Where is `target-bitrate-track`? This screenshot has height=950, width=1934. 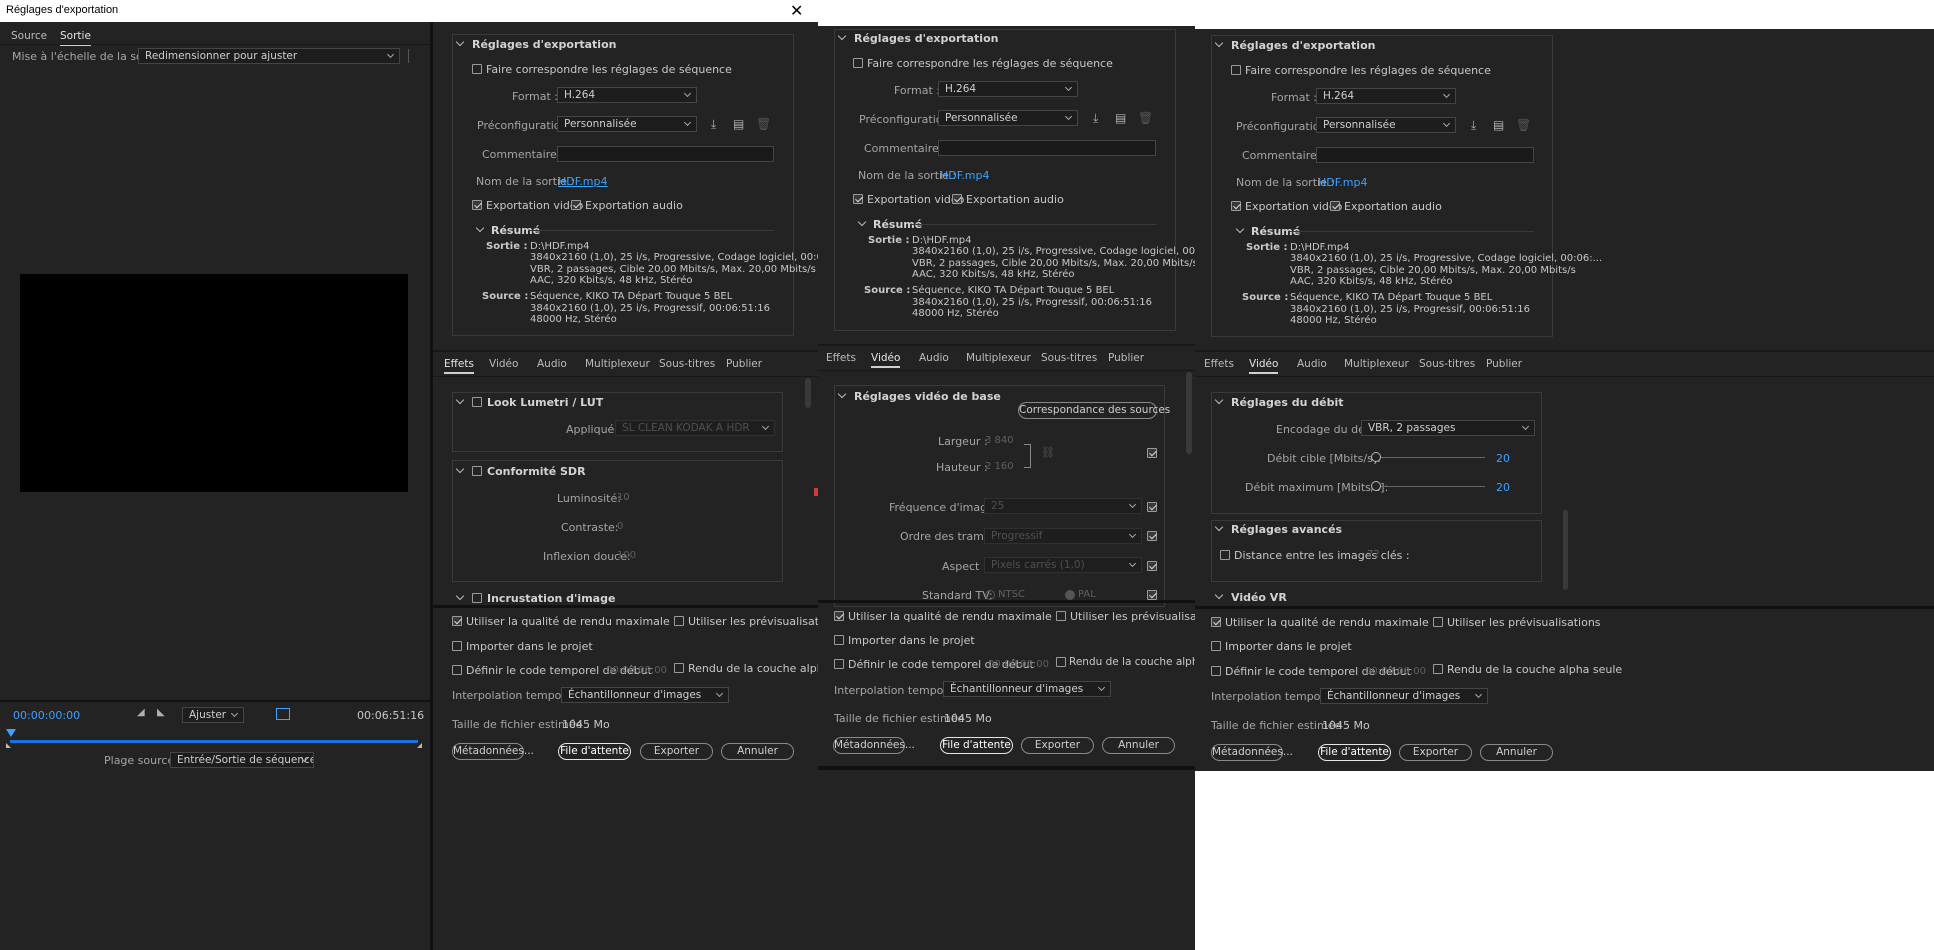 target-bitrate-track is located at coordinates (1428, 457).